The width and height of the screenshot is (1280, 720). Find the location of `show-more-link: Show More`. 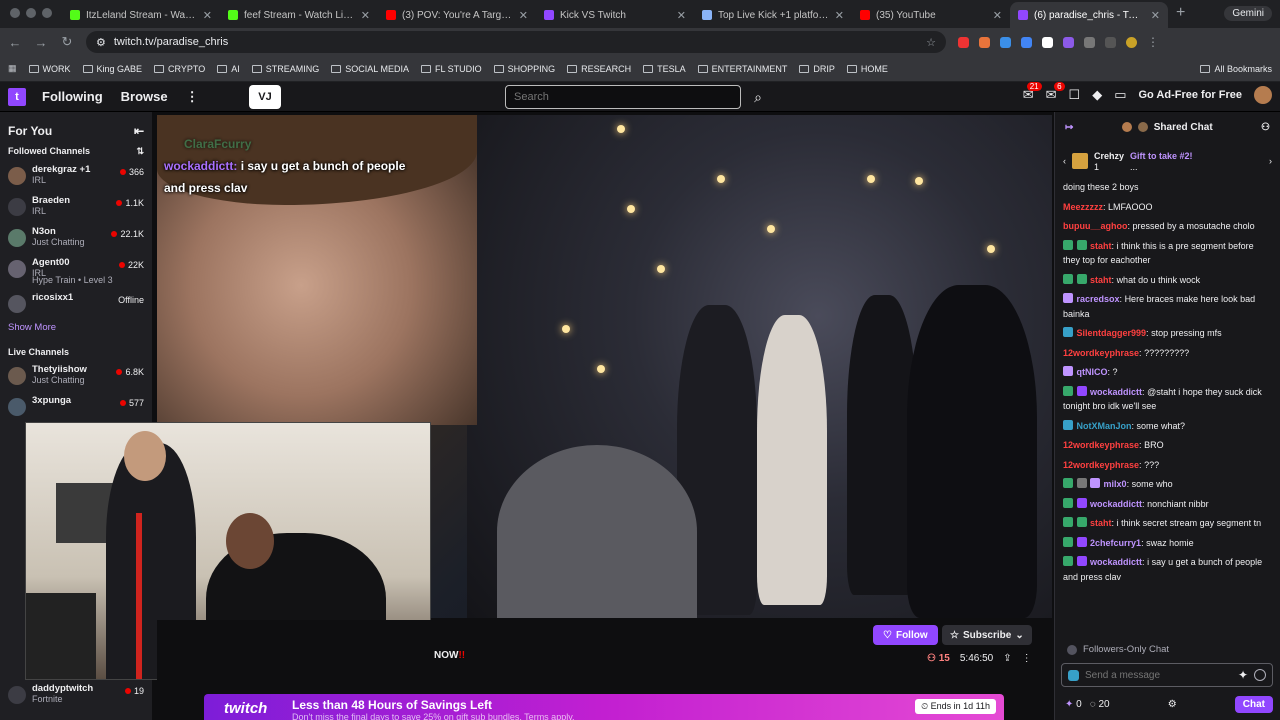

show-more-link: Show More is located at coordinates (76, 331).